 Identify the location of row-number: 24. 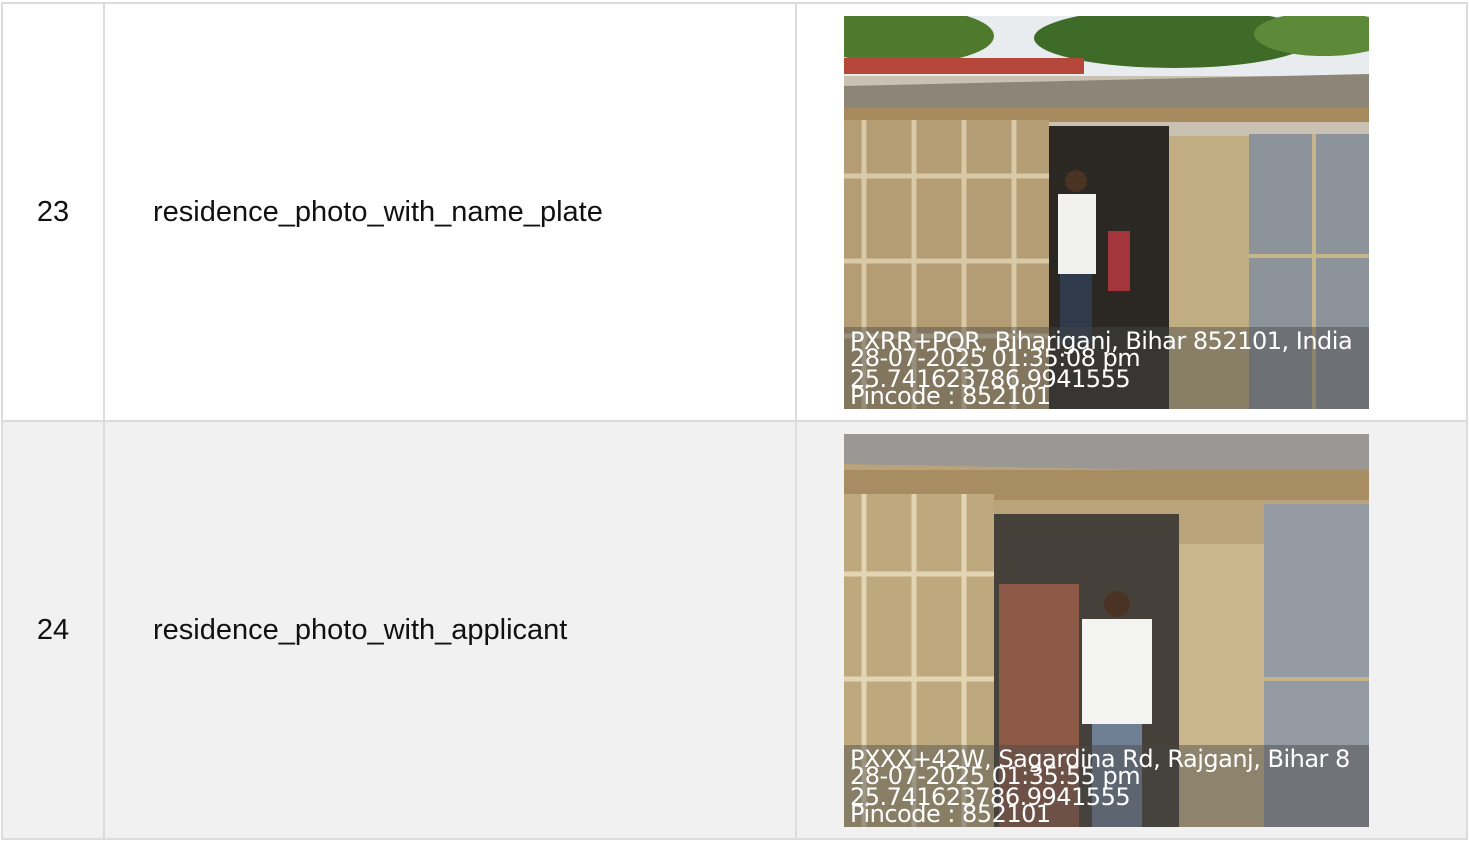
(53, 630).